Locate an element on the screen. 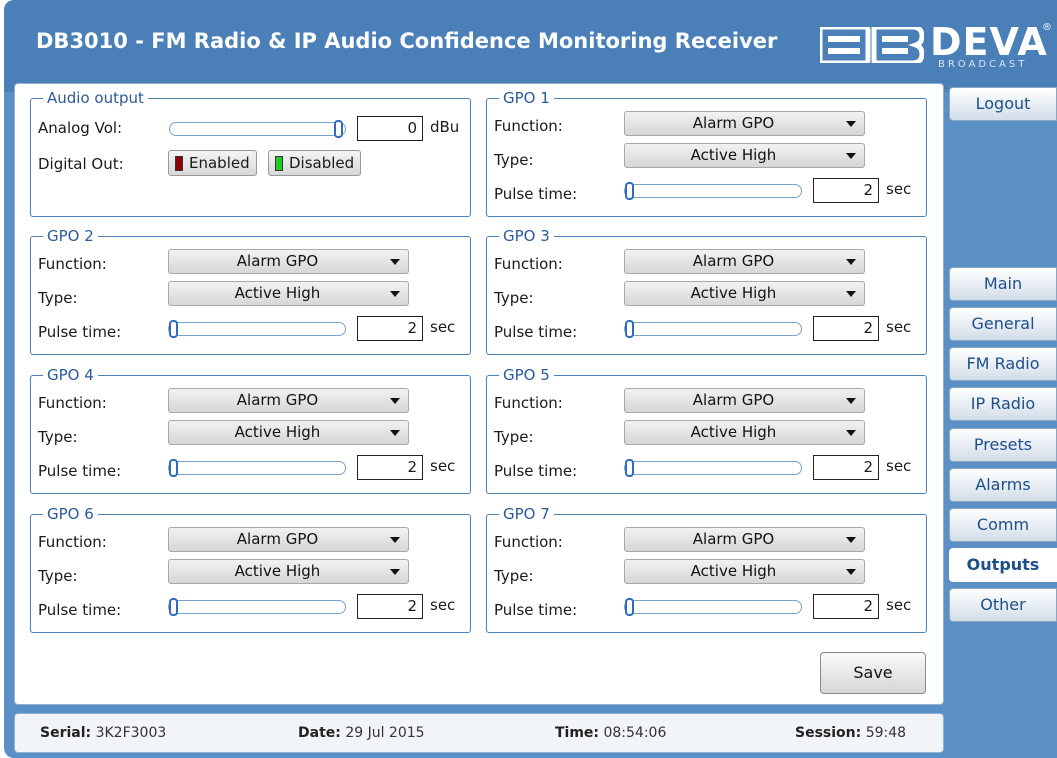  sidebar-item-outputs: Outputs is located at coordinates (1003, 565).